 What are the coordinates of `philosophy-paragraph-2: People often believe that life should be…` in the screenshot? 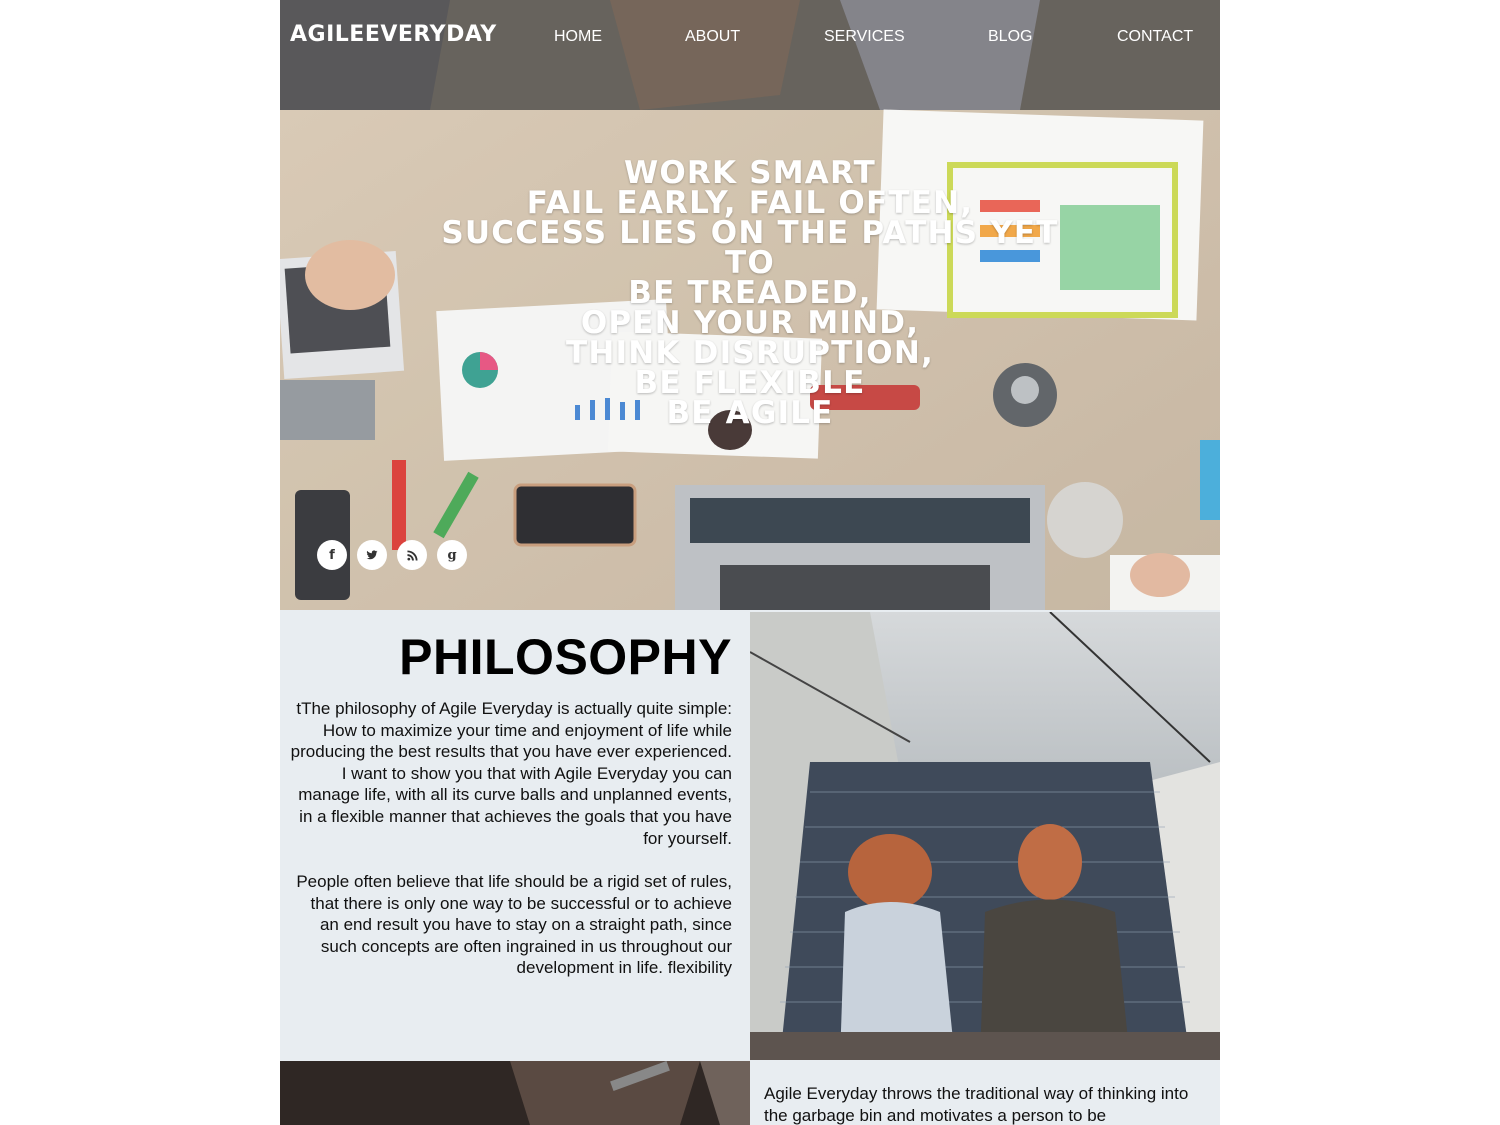 It's located at (514, 925).